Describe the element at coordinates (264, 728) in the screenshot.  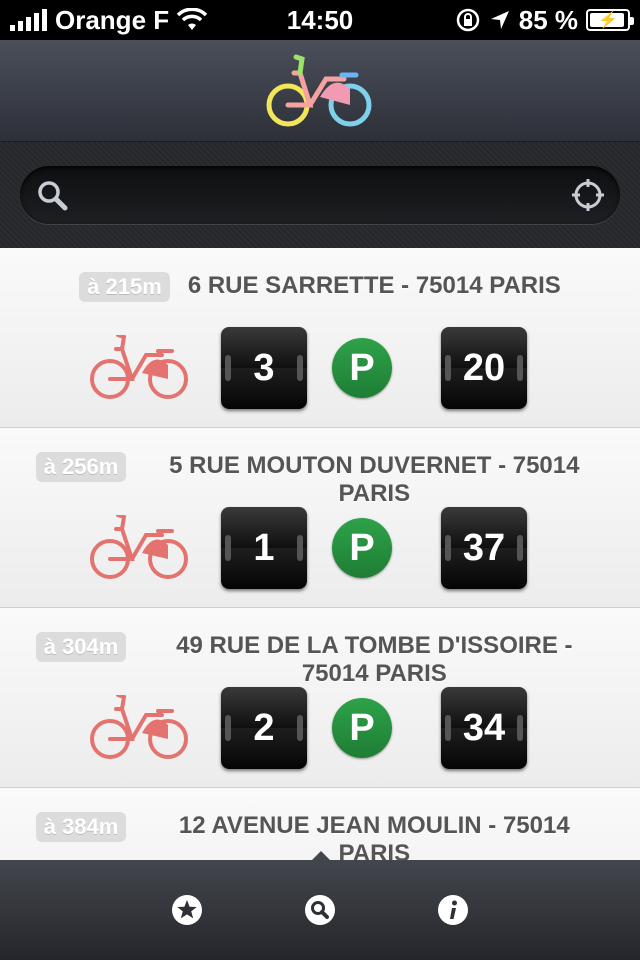
I see `available-bikes-counter: 2` at that location.